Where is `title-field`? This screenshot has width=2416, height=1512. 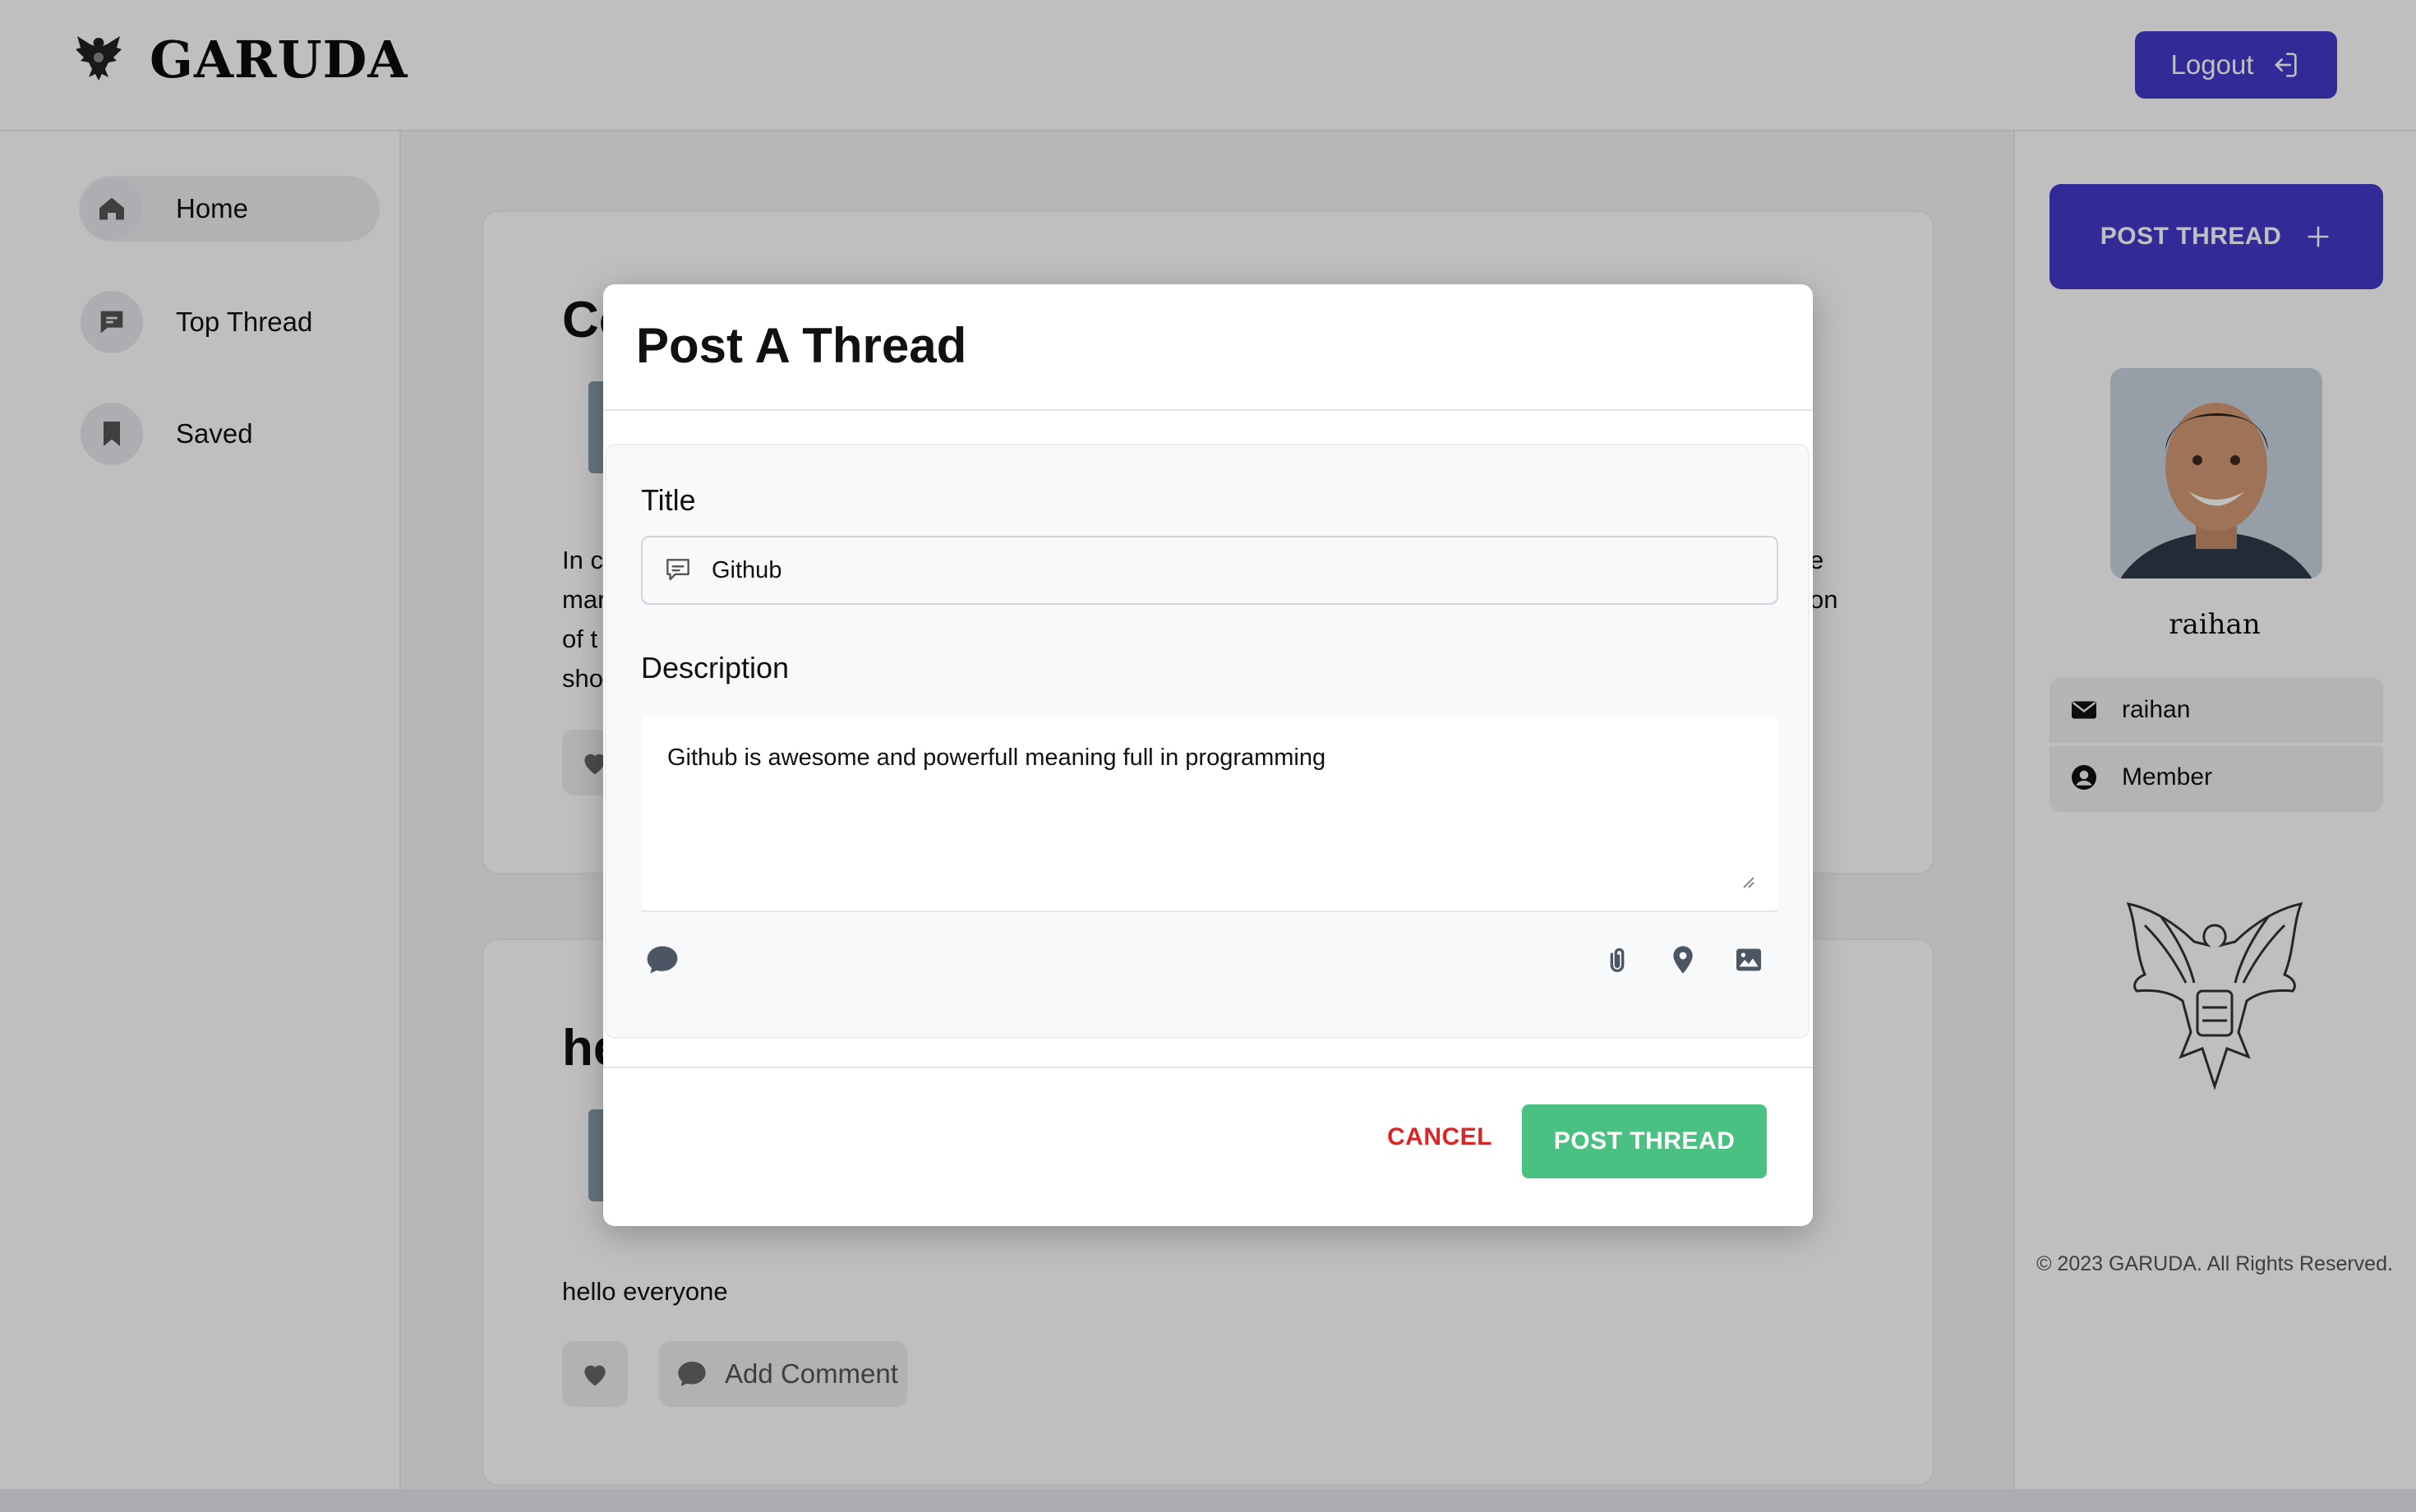 title-field is located at coordinates (1210, 570).